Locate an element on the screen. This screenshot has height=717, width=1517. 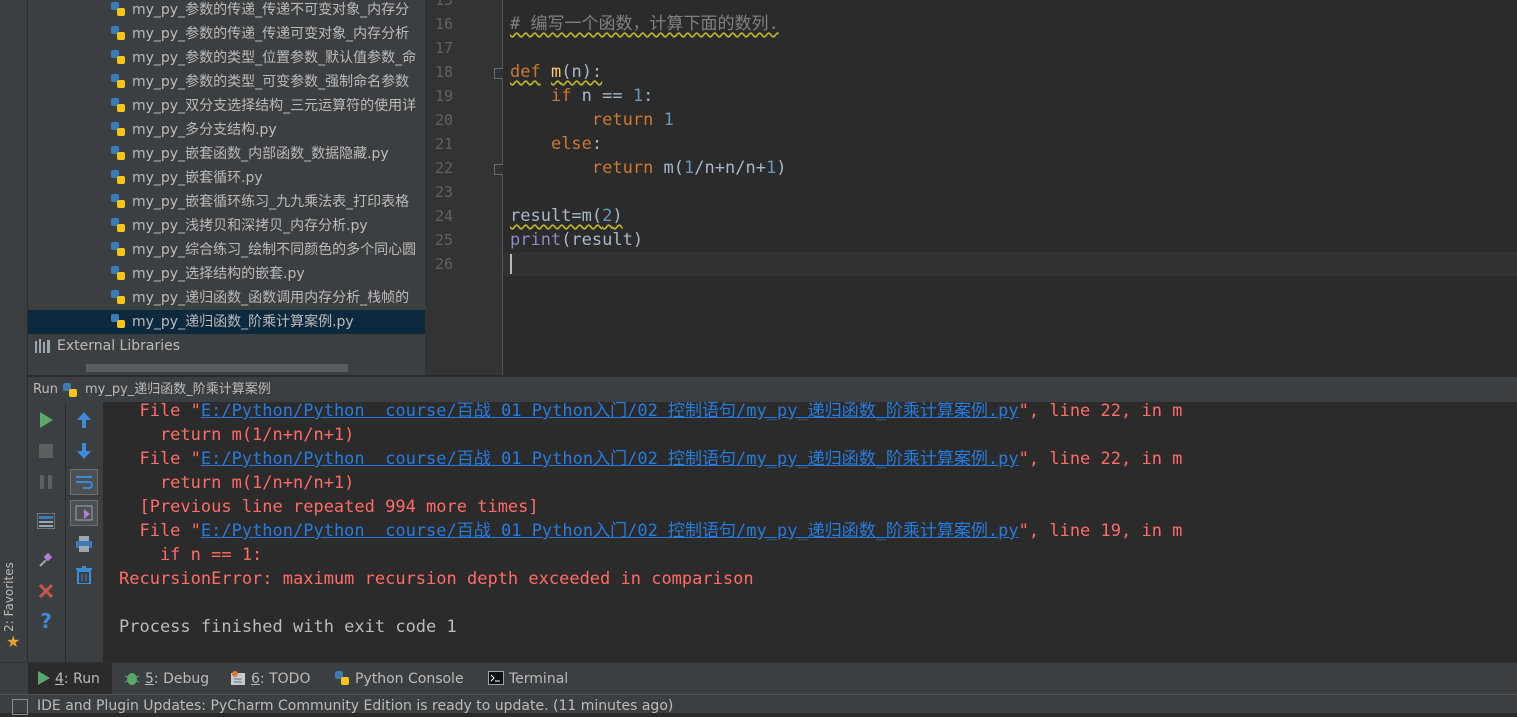
file-tree-item: my_py_综合练习_绘制不同颜色的多个同心圆 is located at coordinates (222, 250).